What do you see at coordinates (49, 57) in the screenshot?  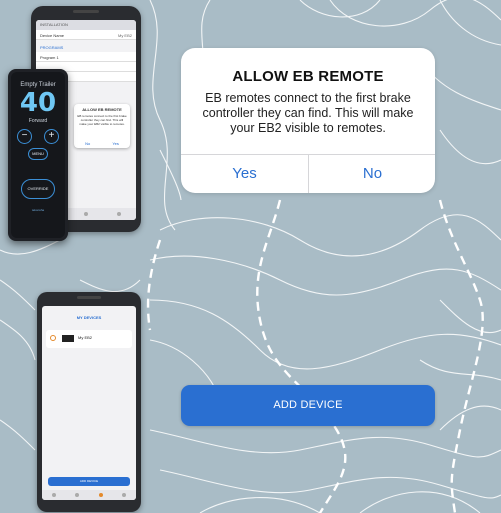 I see `program-label: Program 1` at bounding box center [49, 57].